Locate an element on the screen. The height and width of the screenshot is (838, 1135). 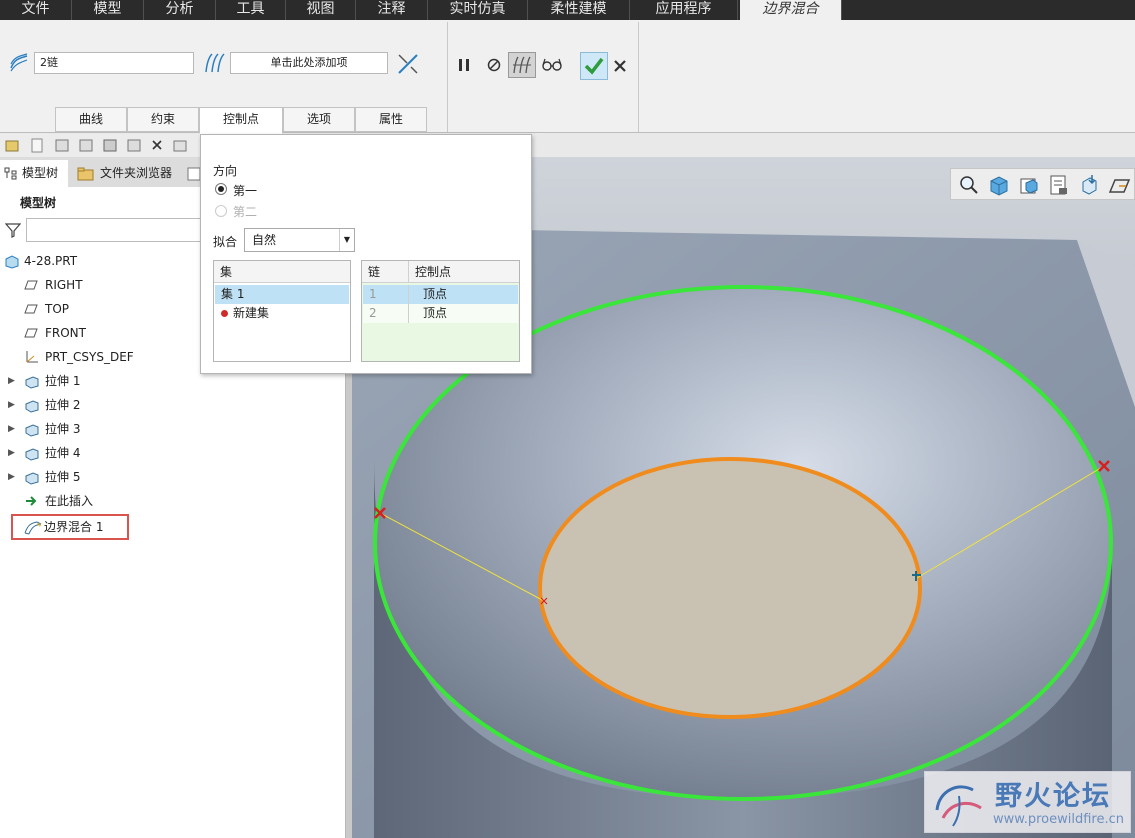
confirm-button is located at coordinates (594, 66).